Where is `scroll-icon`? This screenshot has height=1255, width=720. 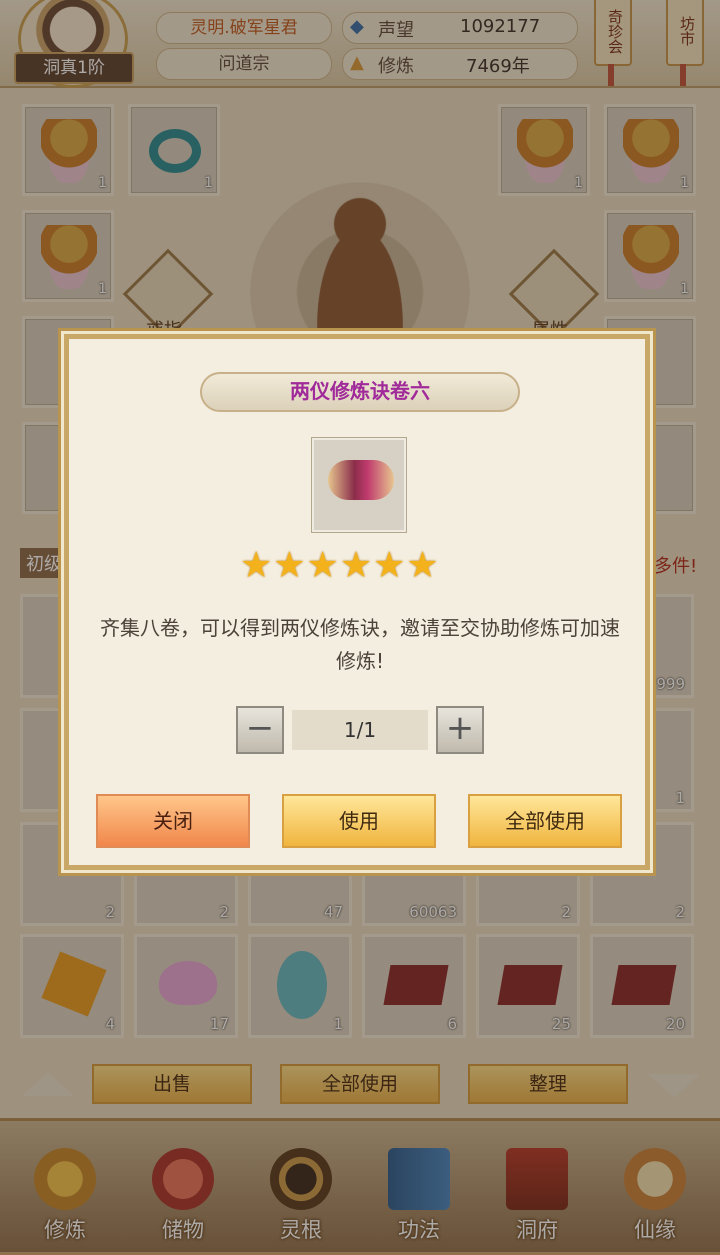
scroll-icon is located at coordinates (361, 480).